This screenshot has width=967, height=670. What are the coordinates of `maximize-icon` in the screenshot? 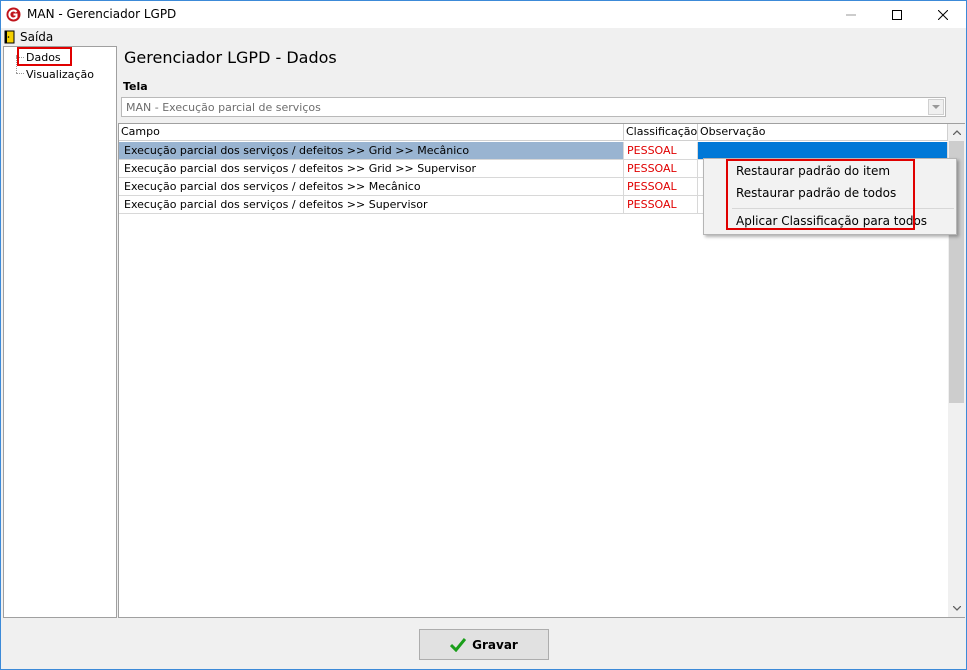 It's located at (897, 14).